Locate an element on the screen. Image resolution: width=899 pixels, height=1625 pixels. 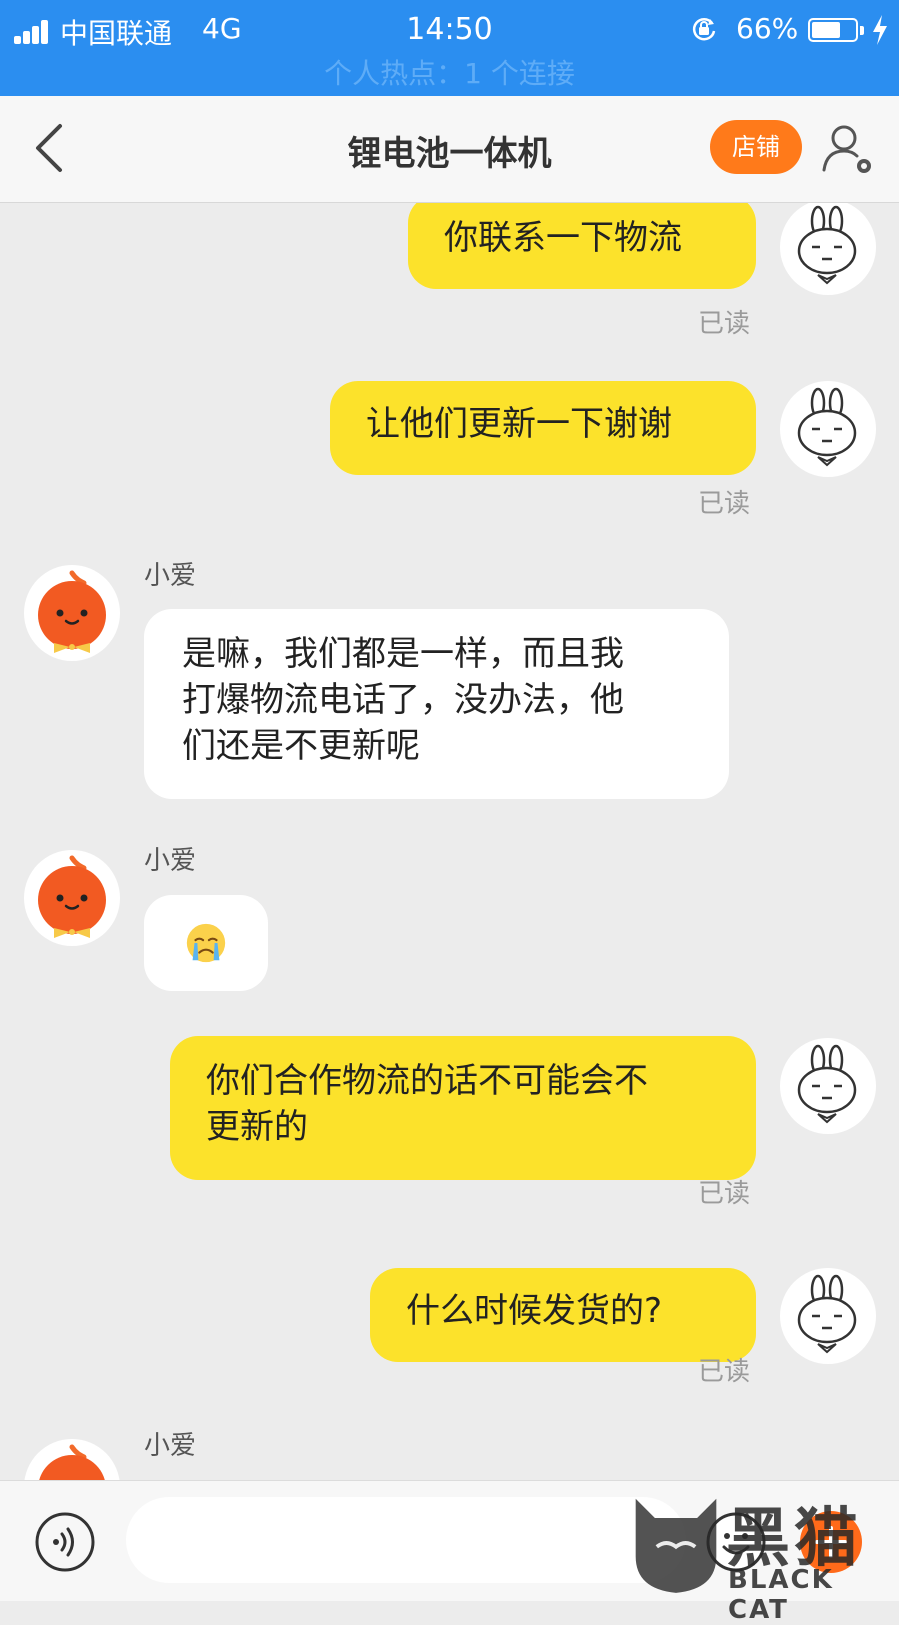
battery-tip is located at coordinates (862, 30).